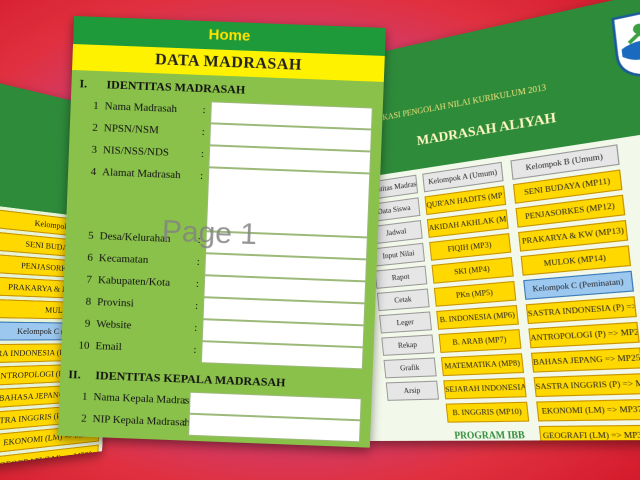 The width and height of the screenshot is (640, 480). What do you see at coordinates (94, 149) in the screenshot?
I see `row-number: 3` at bounding box center [94, 149].